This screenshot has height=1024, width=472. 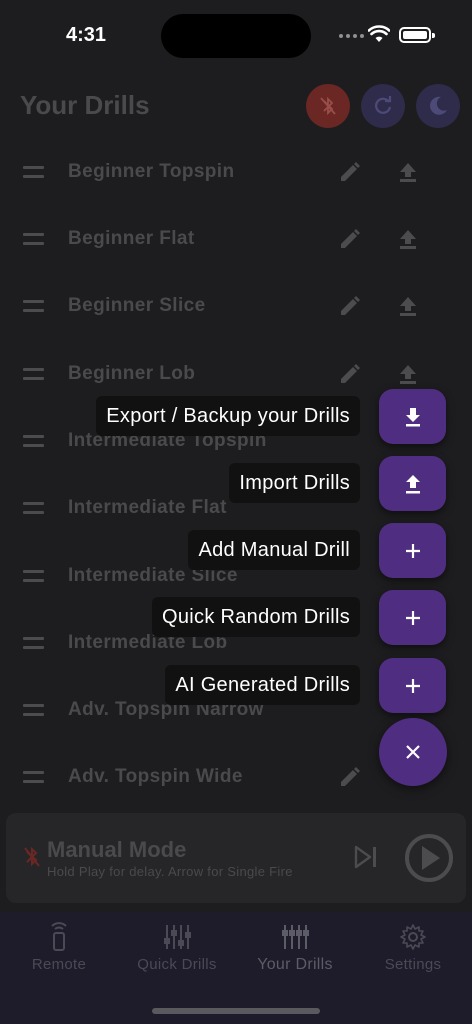 What do you see at coordinates (379, 33) in the screenshot?
I see `wifi-icon` at bounding box center [379, 33].